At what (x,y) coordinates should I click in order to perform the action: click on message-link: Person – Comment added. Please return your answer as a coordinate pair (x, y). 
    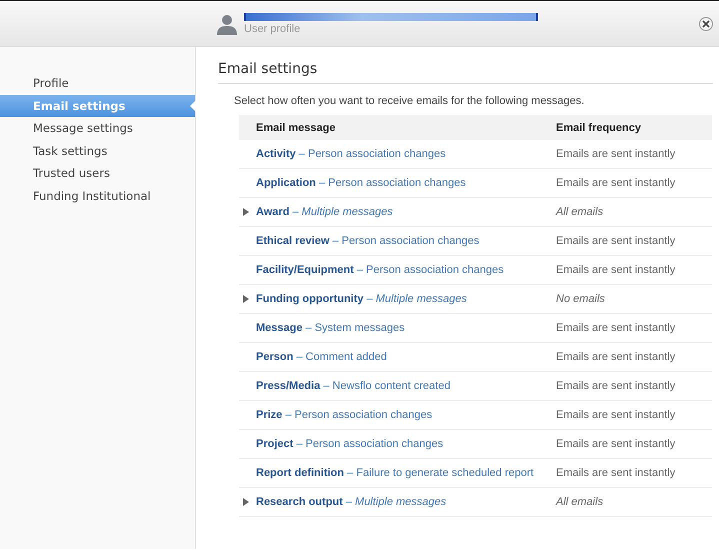
    Looking at the image, I should click on (321, 357).